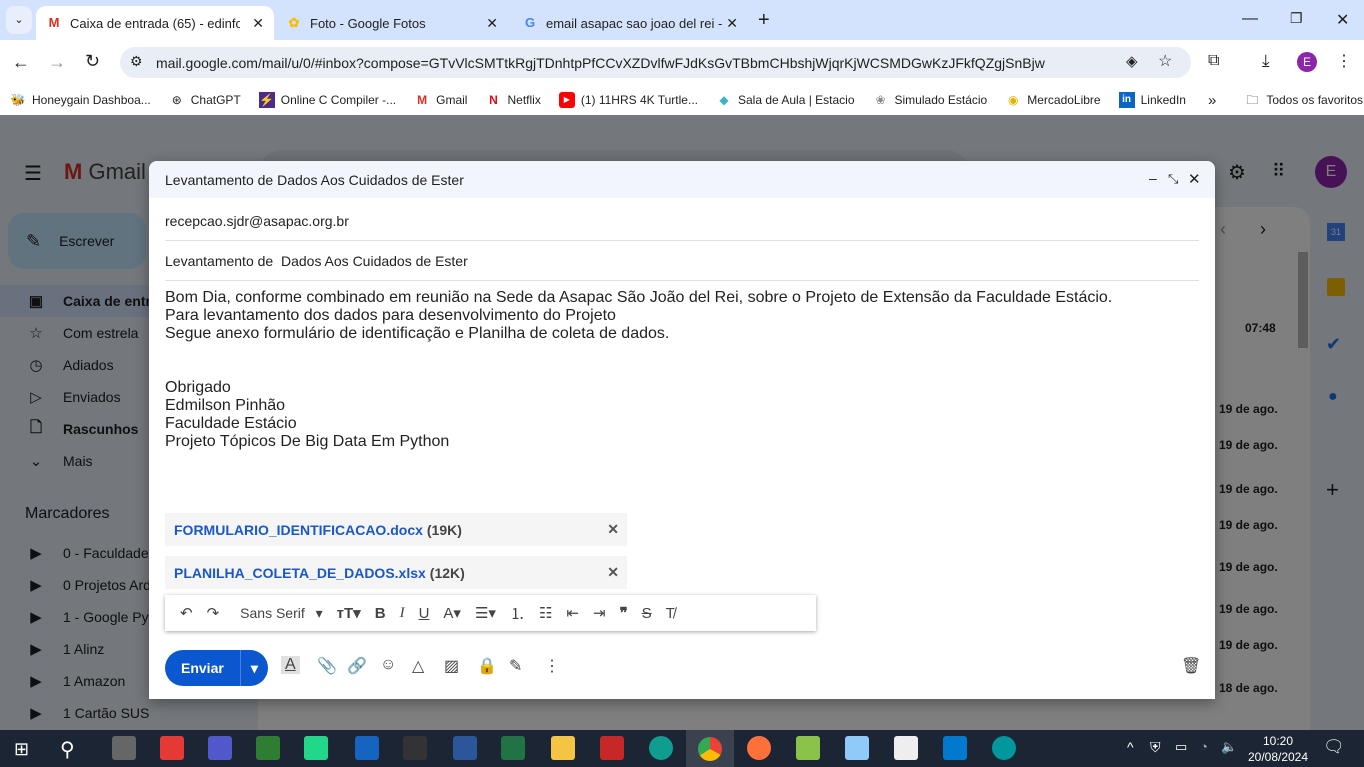 This screenshot has height=767, width=1364. Describe the element at coordinates (357, 666) in the screenshot. I see `insert-link-icon: 🔗` at that location.